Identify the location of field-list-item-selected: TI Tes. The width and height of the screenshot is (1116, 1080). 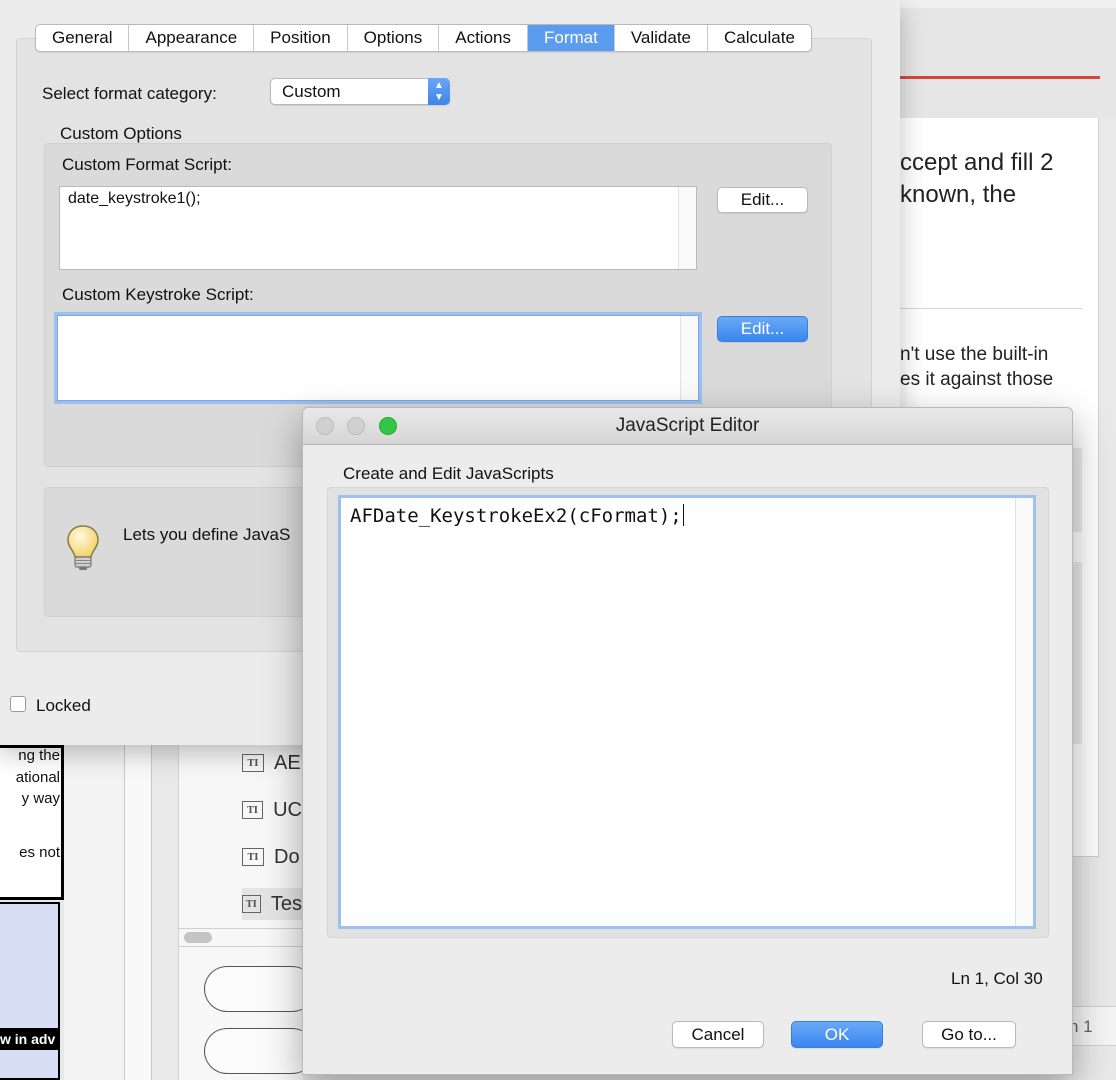
(272, 904).